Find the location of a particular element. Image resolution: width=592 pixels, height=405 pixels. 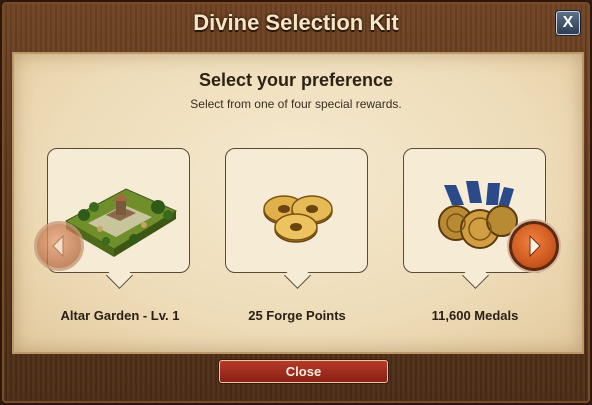

title-bar: Divine Selection Kit X is located at coordinates (296, 22).